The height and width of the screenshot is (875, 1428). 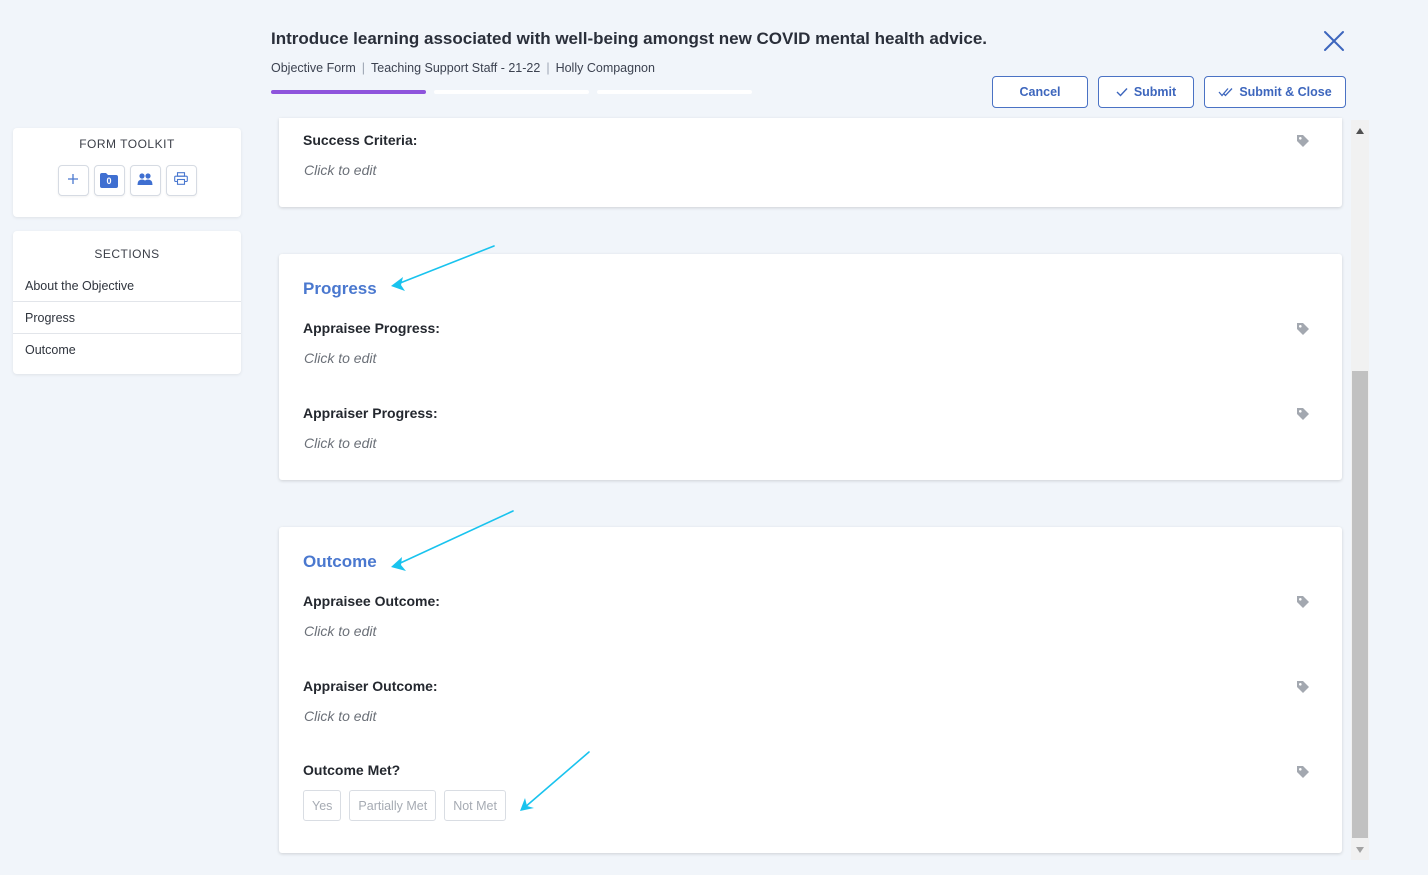 I want to click on outcome-option-not-met: Not Met, so click(x=475, y=805).